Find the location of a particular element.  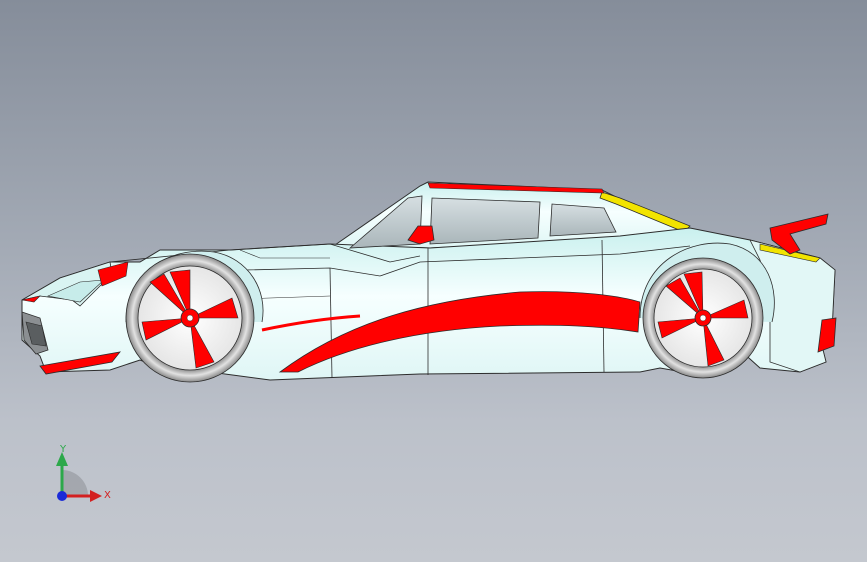

z-axis-dot is located at coordinates (62, 496).